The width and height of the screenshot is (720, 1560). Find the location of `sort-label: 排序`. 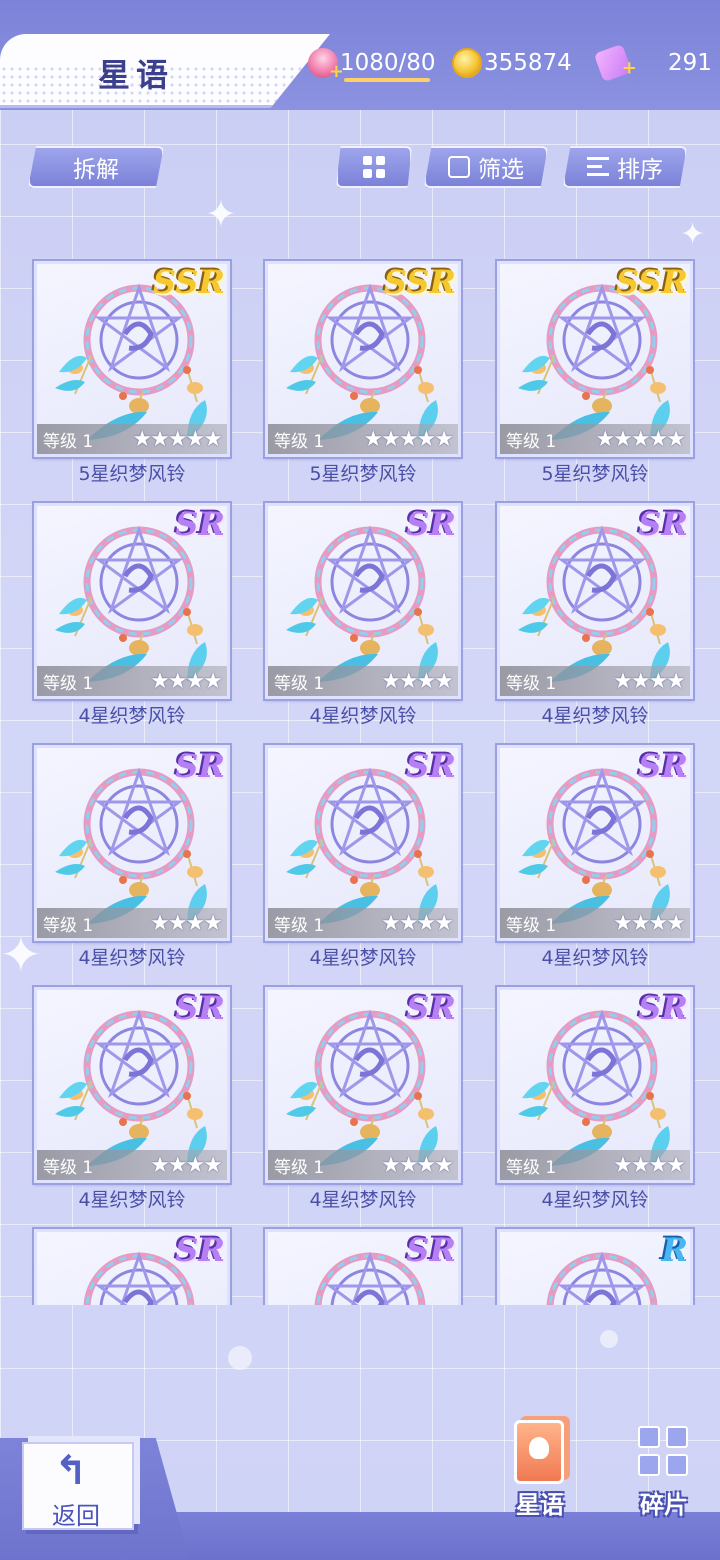

sort-label: 排序 is located at coordinates (640, 170).